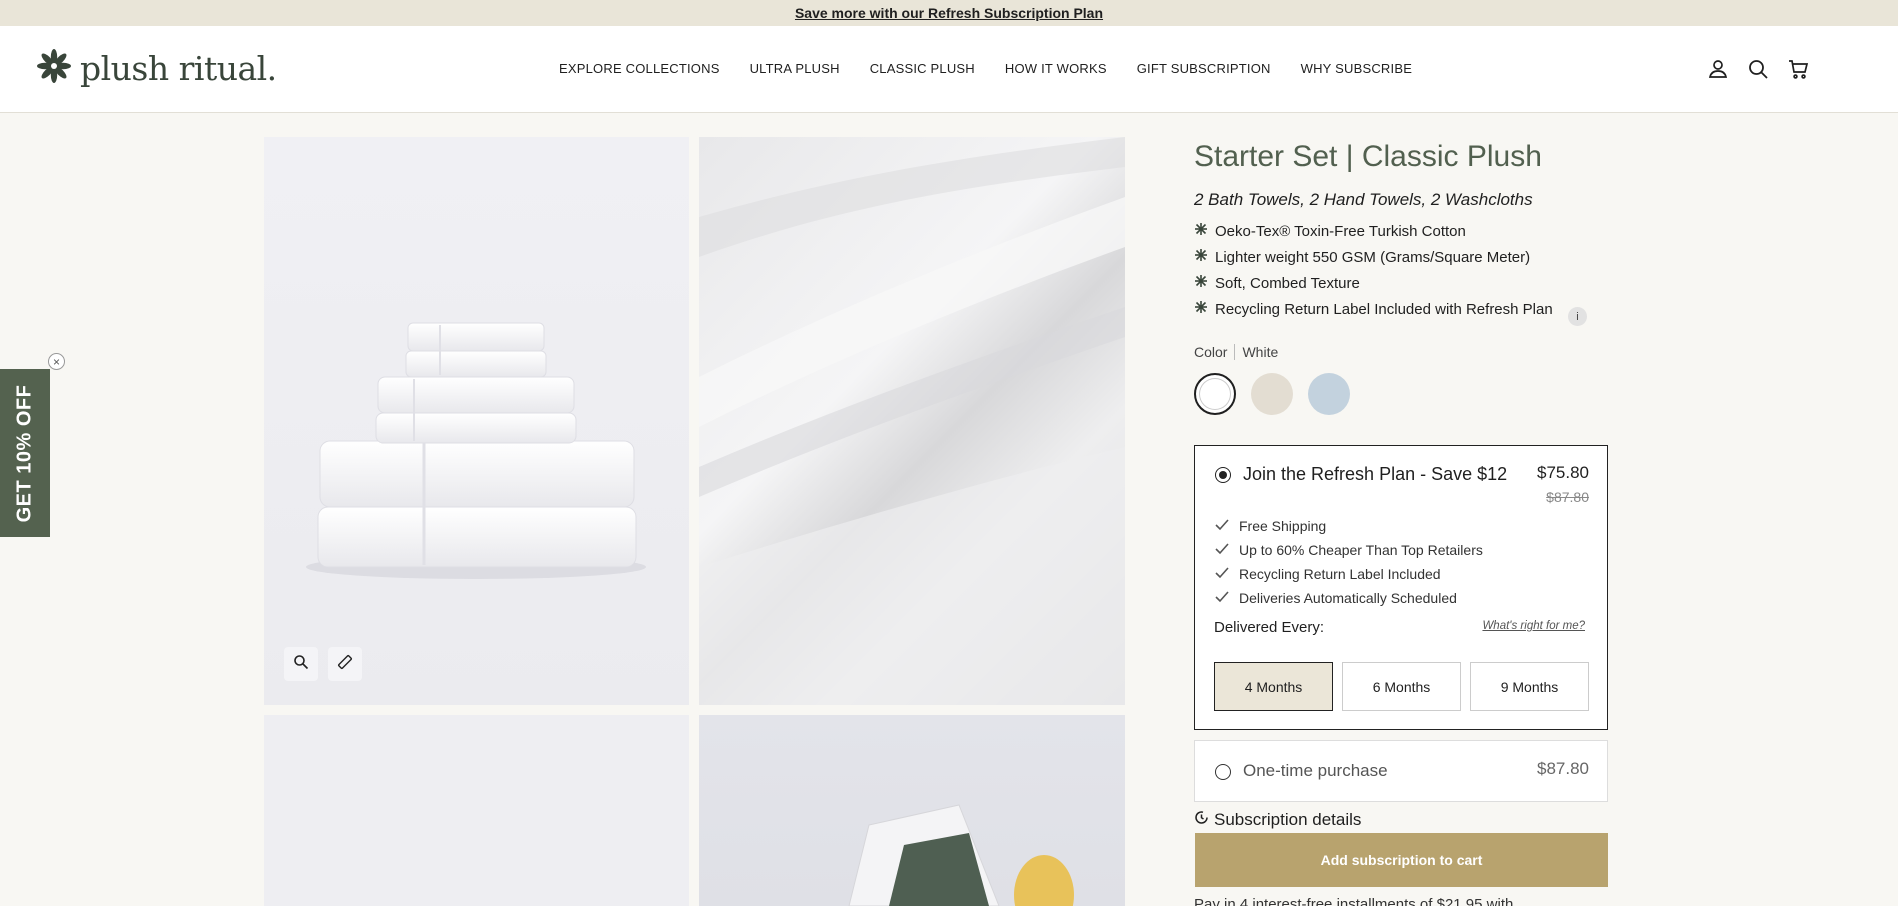 The image size is (1898, 906). I want to click on benefit-item: Deliveries Automatically Scheduled, so click(1336, 598).